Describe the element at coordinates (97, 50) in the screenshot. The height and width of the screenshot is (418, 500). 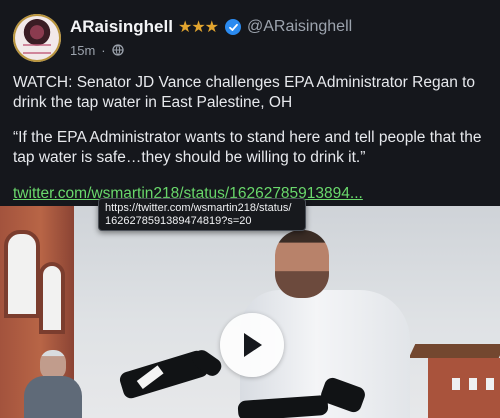
I see `post-meta: 15m ·` at that location.